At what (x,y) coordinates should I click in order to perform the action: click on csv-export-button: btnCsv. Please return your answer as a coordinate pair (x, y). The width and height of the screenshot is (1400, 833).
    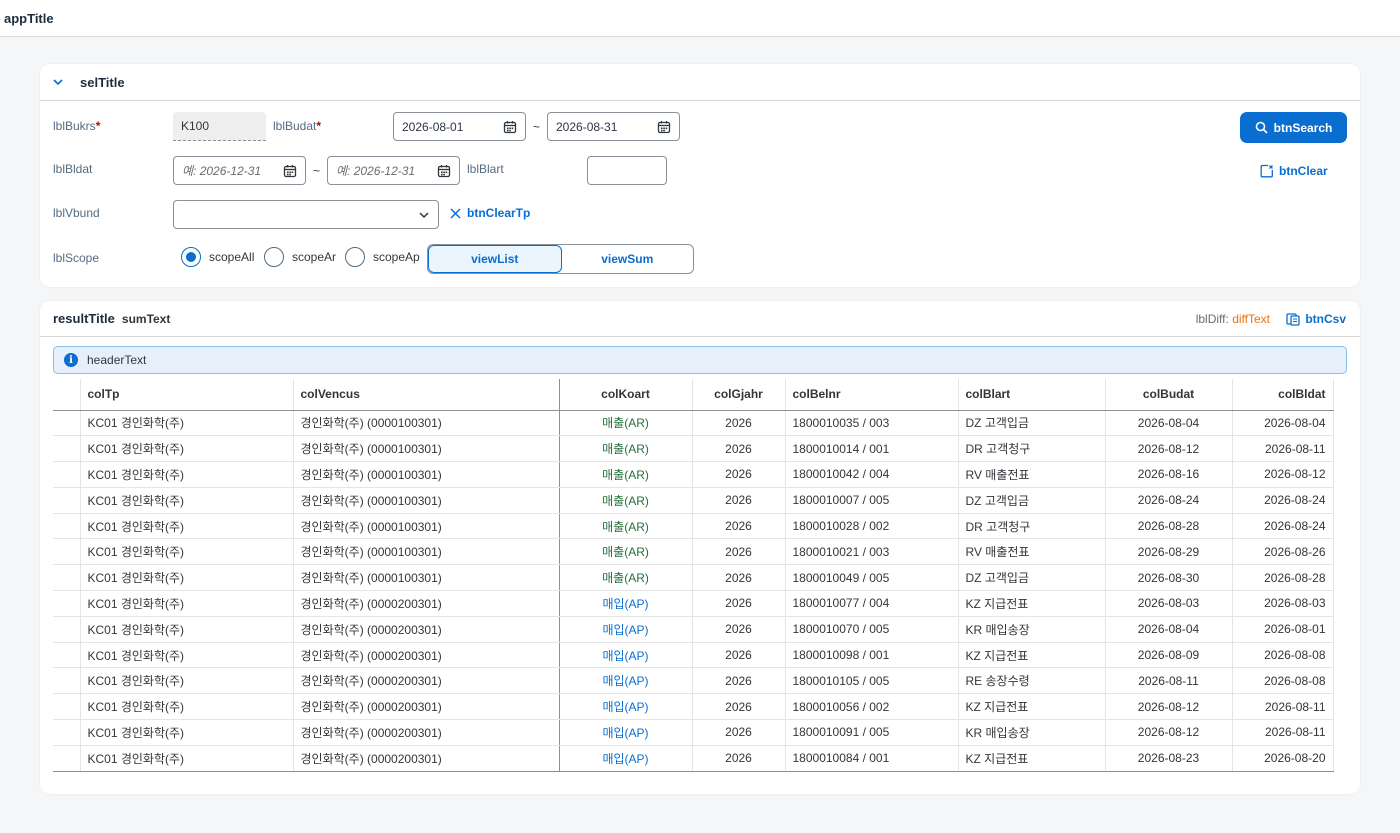
    Looking at the image, I should click on (1316, 319).